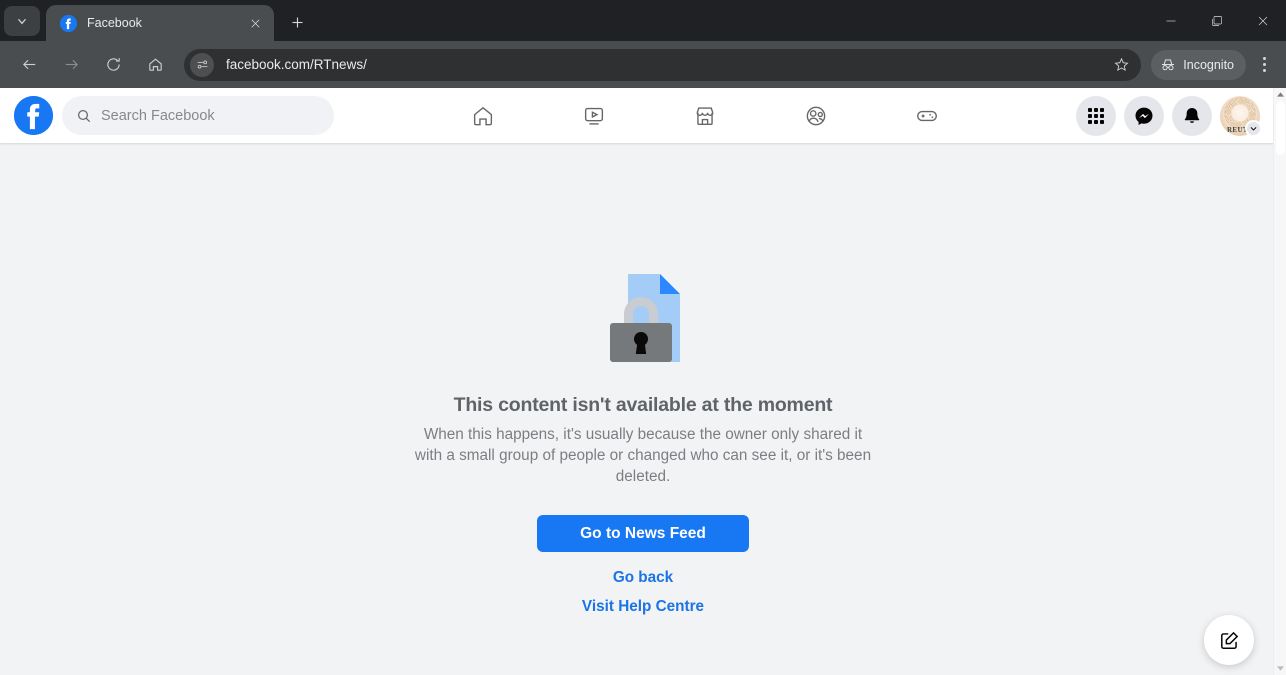  What do you see at coordinates (666, 64) in the screenshot?
I see `url-text: facebook.com/RTnews/` at bounding box center [666, 64].